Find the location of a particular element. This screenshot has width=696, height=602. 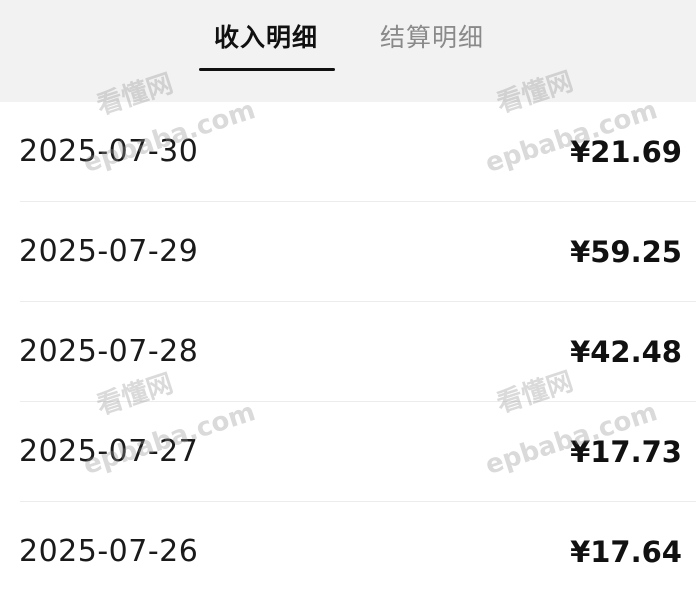

tab-income-details: 收入明细 is located at coordinates (266, 38).